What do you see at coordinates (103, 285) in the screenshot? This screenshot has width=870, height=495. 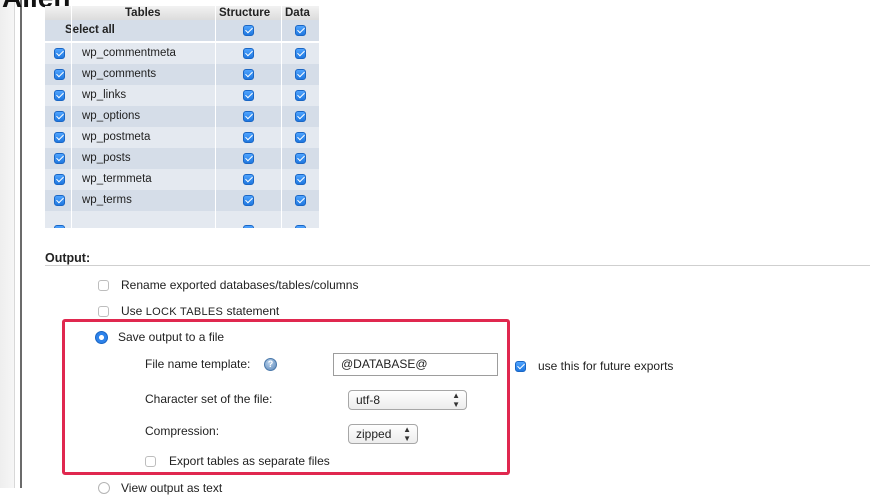 I see `rename-checkbox` at bounding box center [103, 285].